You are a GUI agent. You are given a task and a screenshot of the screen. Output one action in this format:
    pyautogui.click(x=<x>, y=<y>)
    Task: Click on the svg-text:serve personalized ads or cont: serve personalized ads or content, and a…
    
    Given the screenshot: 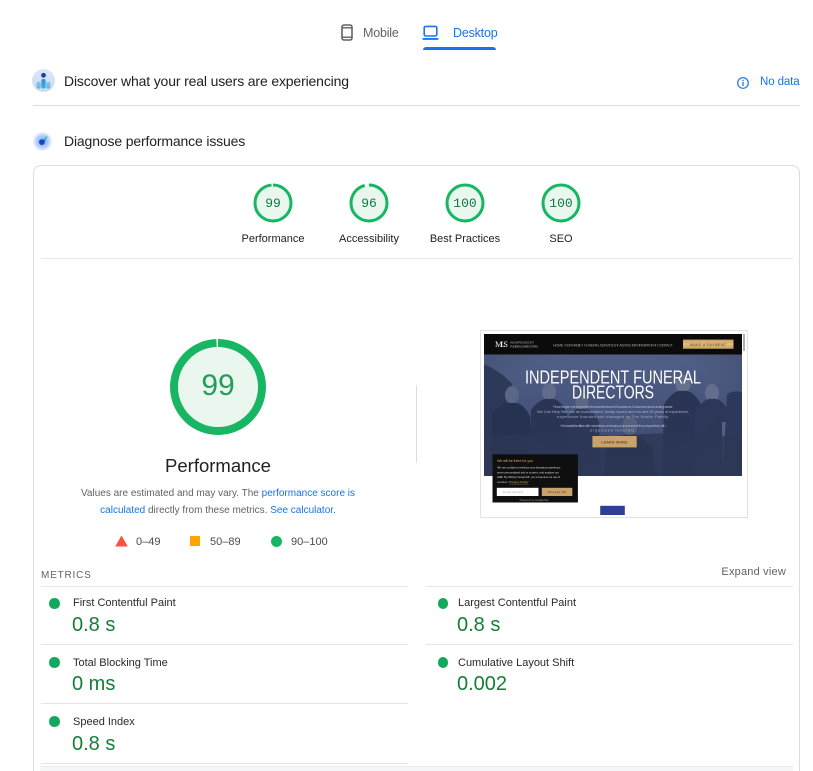 What is the action you would take?
    pyautogui.click(x=528, y=472)
    